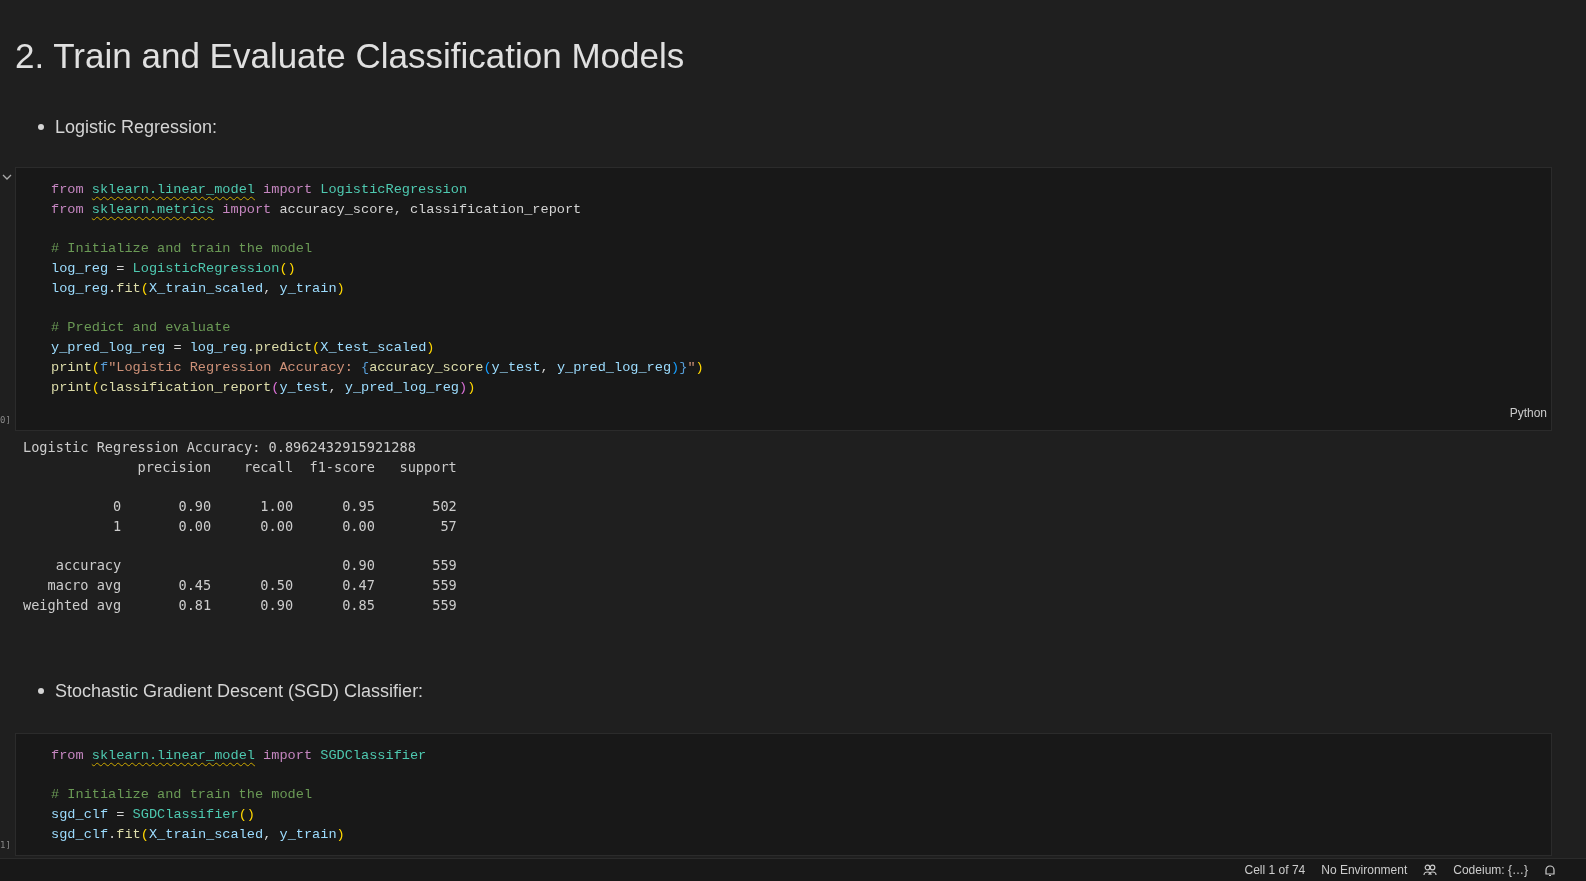 The height and width of the screenshot is (881, 1586). What do you see at coordinates (198, 835) in the screenshot?
I see `code-line: sgd_clf.fit(X_train_scaled, y_train)` at bounding box center [198, 835].